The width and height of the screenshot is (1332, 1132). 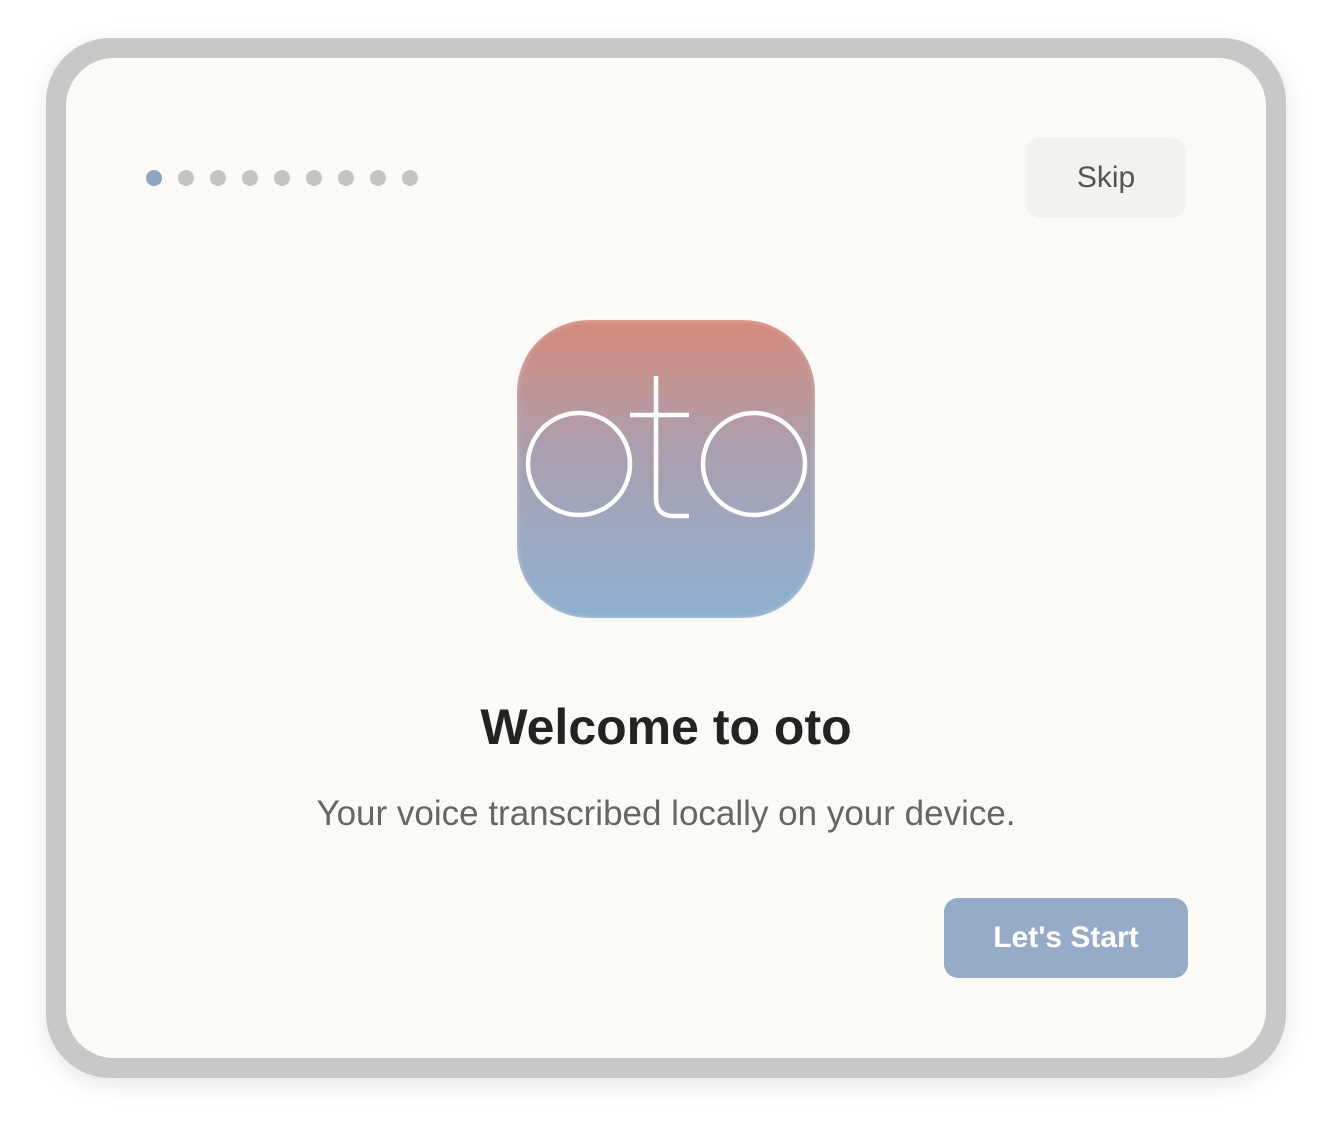 I want to click on step-indicator, so click(x=282, y=178).